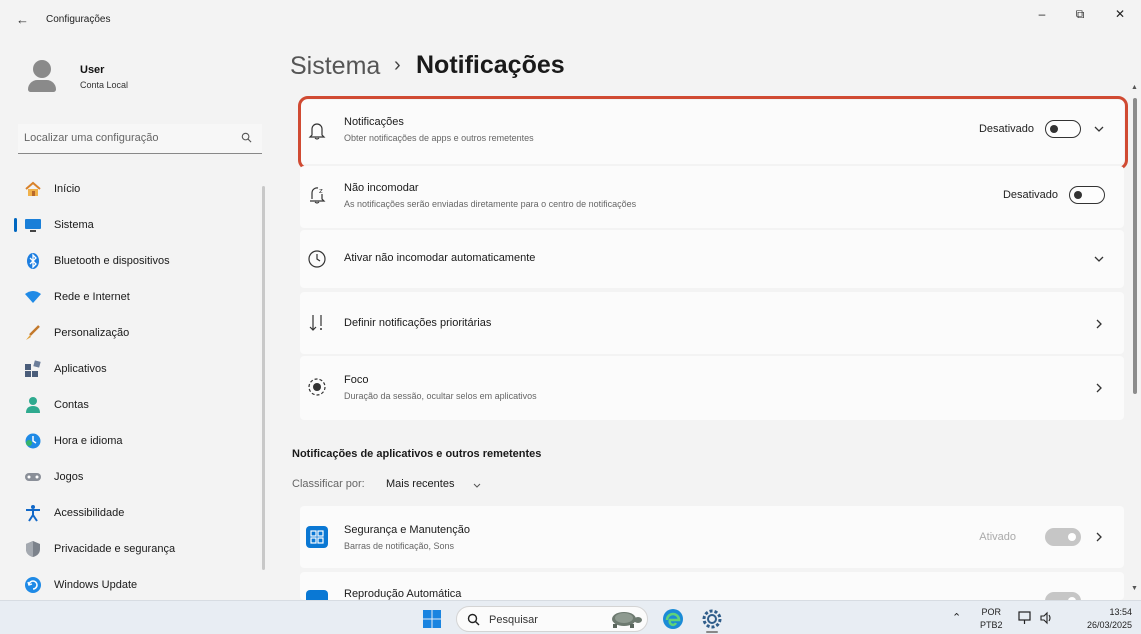  What do you see at coordinates (712, 323) in the screenshot?
I see `priority-notifications-card: Definir notificações prioritárias` at bounding box center [712, 323].